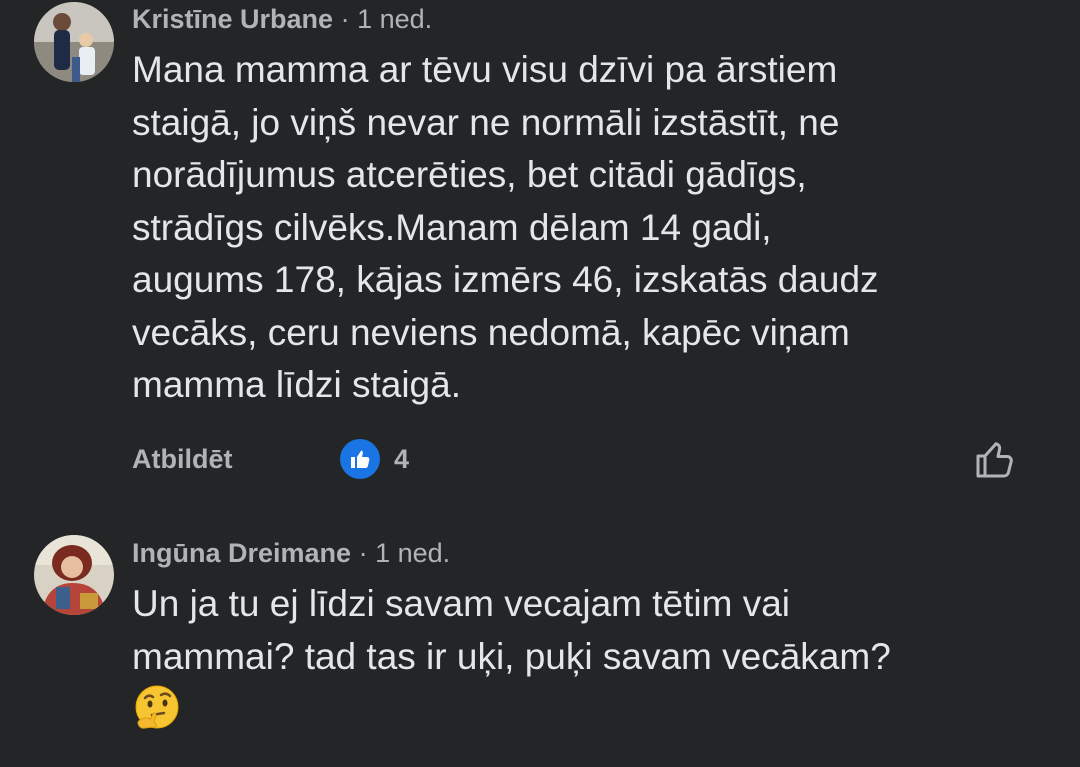 Image resolution: width=1080 pixels, height=767 pixels. What do you see at coordinates (360, 459) in the screenshot?
I see `like-icon` at bounding box center [360, 459].